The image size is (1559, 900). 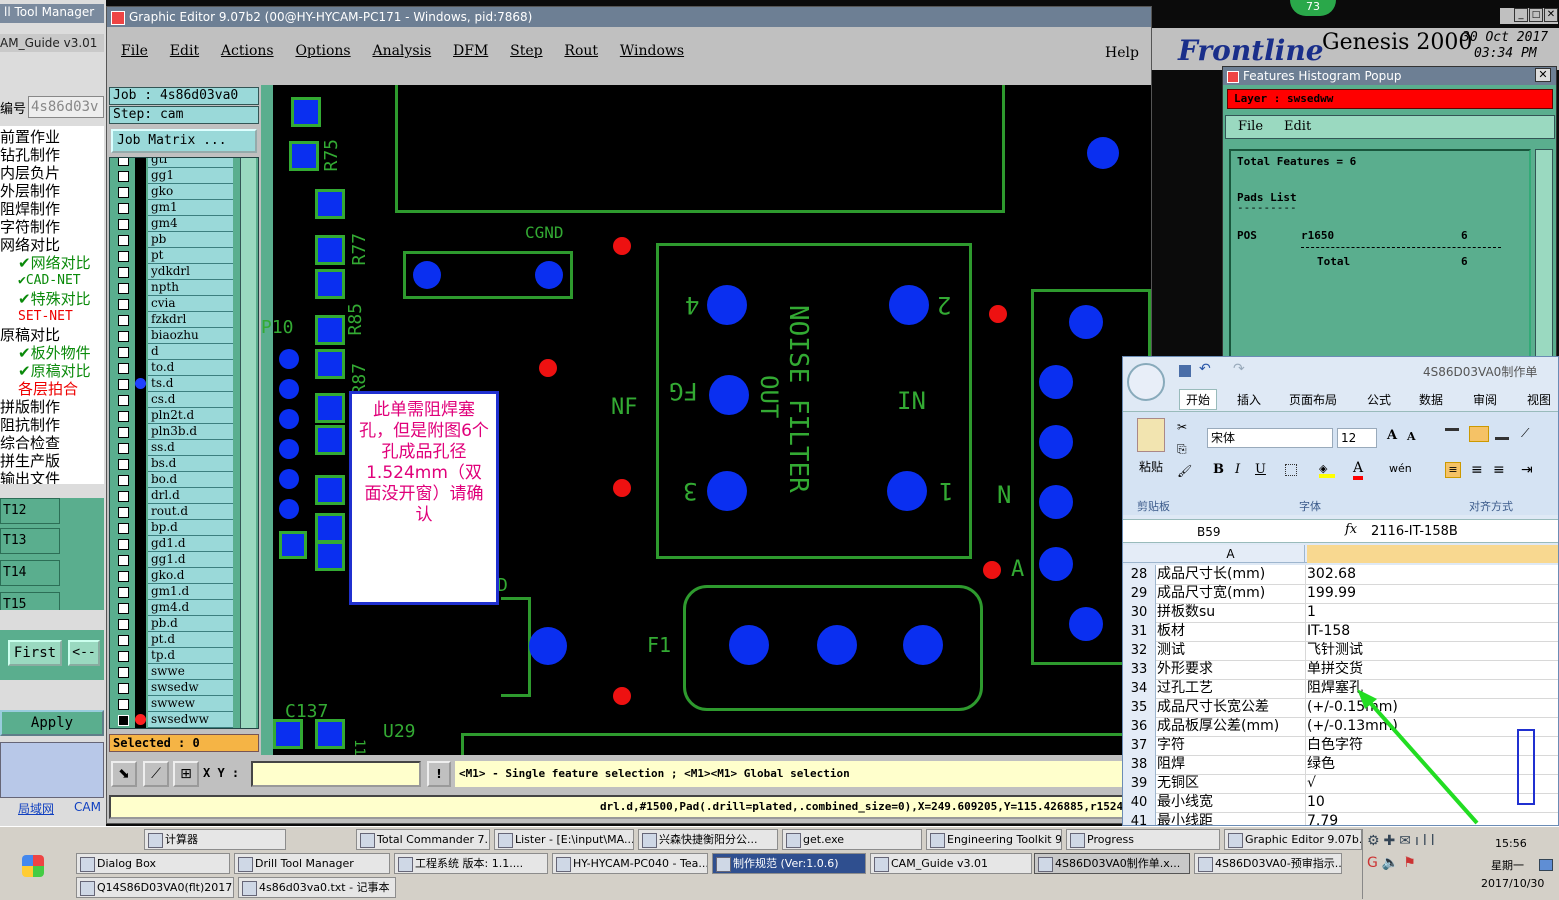 What do you see at coordinates (1358, 470) in the screenshot?
I see `font-color-icon: A` at bounding box center [1358, 470].